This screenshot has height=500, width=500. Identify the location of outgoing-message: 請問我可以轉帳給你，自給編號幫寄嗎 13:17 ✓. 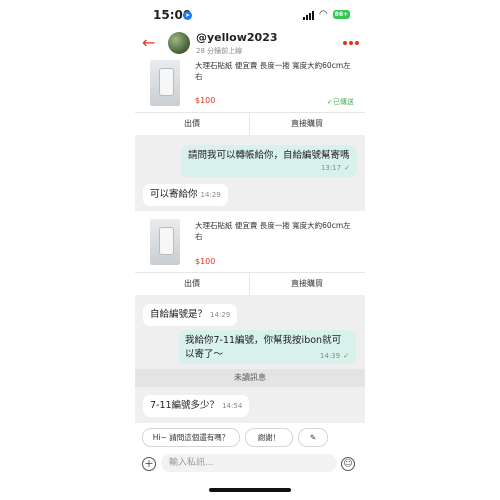
(269, 161).